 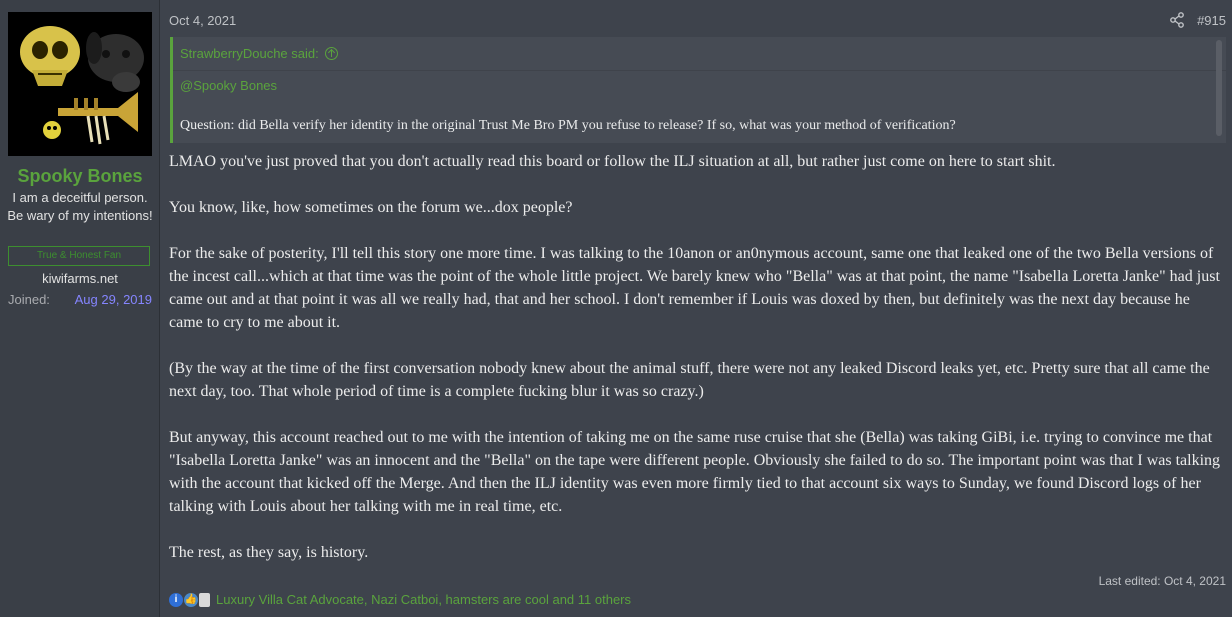 I want to click on quote-header: StrawberryDouche said:, so click(x=259, y=53).